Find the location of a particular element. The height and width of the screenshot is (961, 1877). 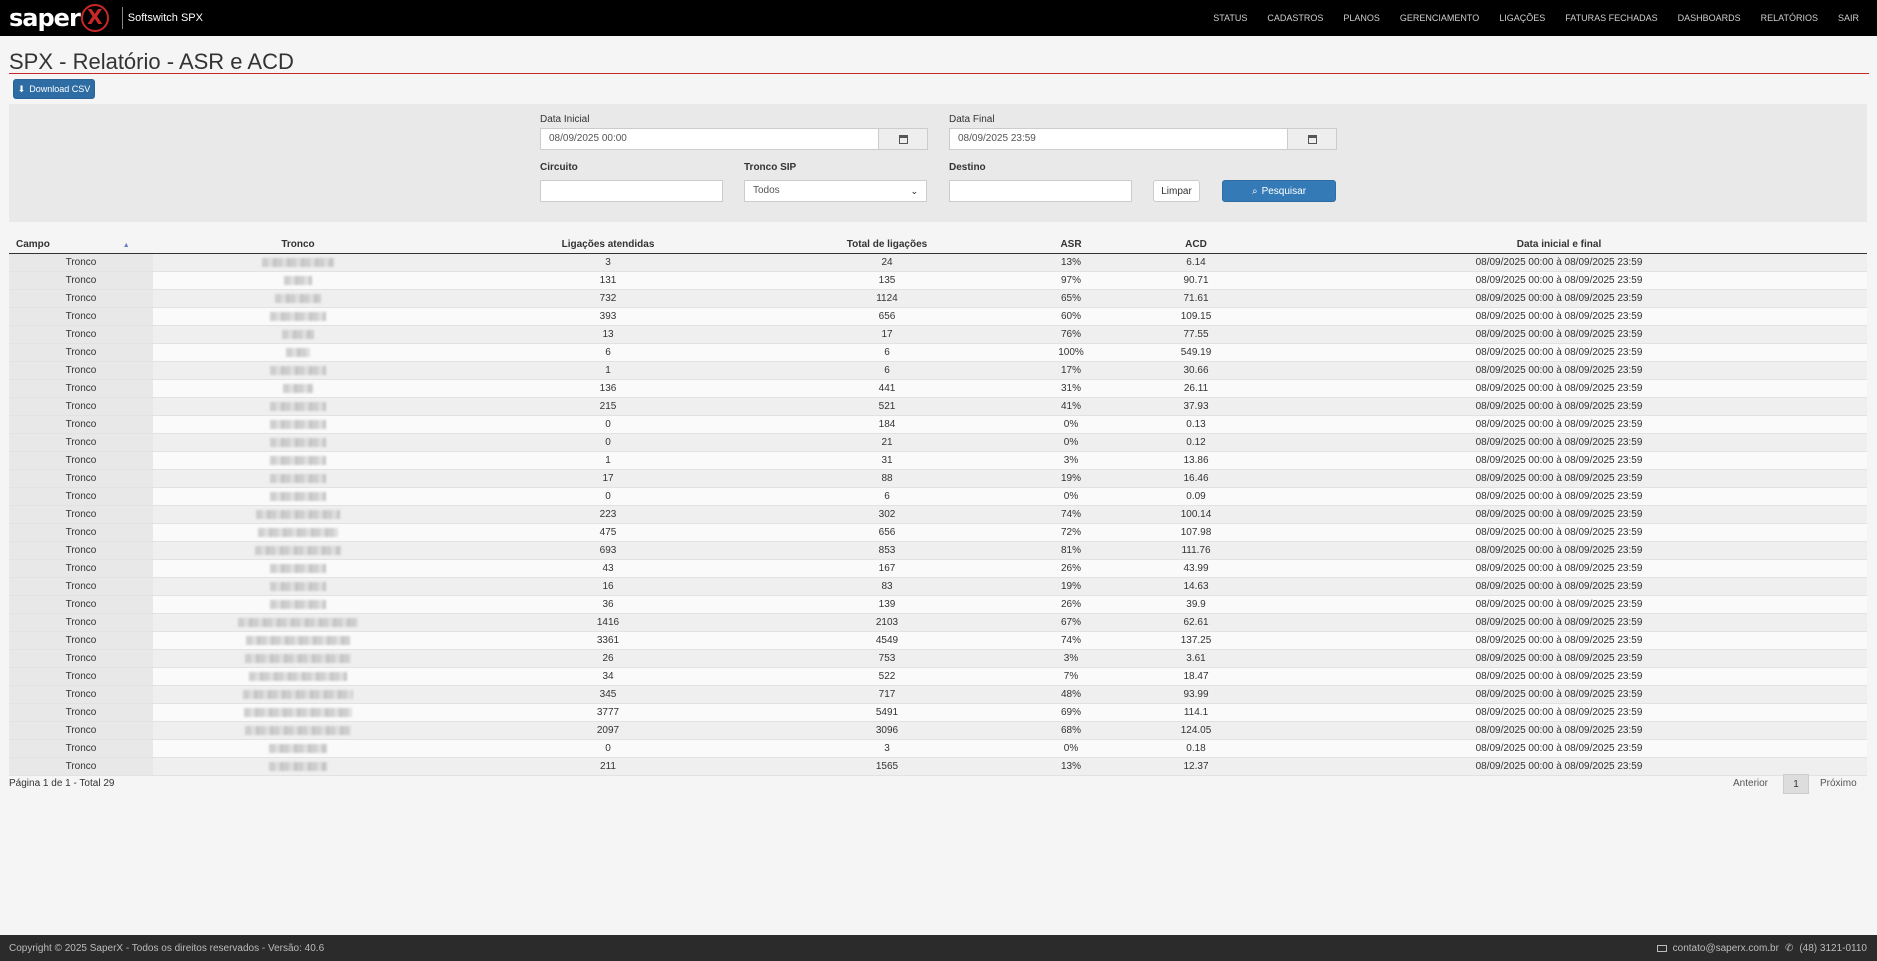

brand-logo: saper X is located at coordinates (59, 18).